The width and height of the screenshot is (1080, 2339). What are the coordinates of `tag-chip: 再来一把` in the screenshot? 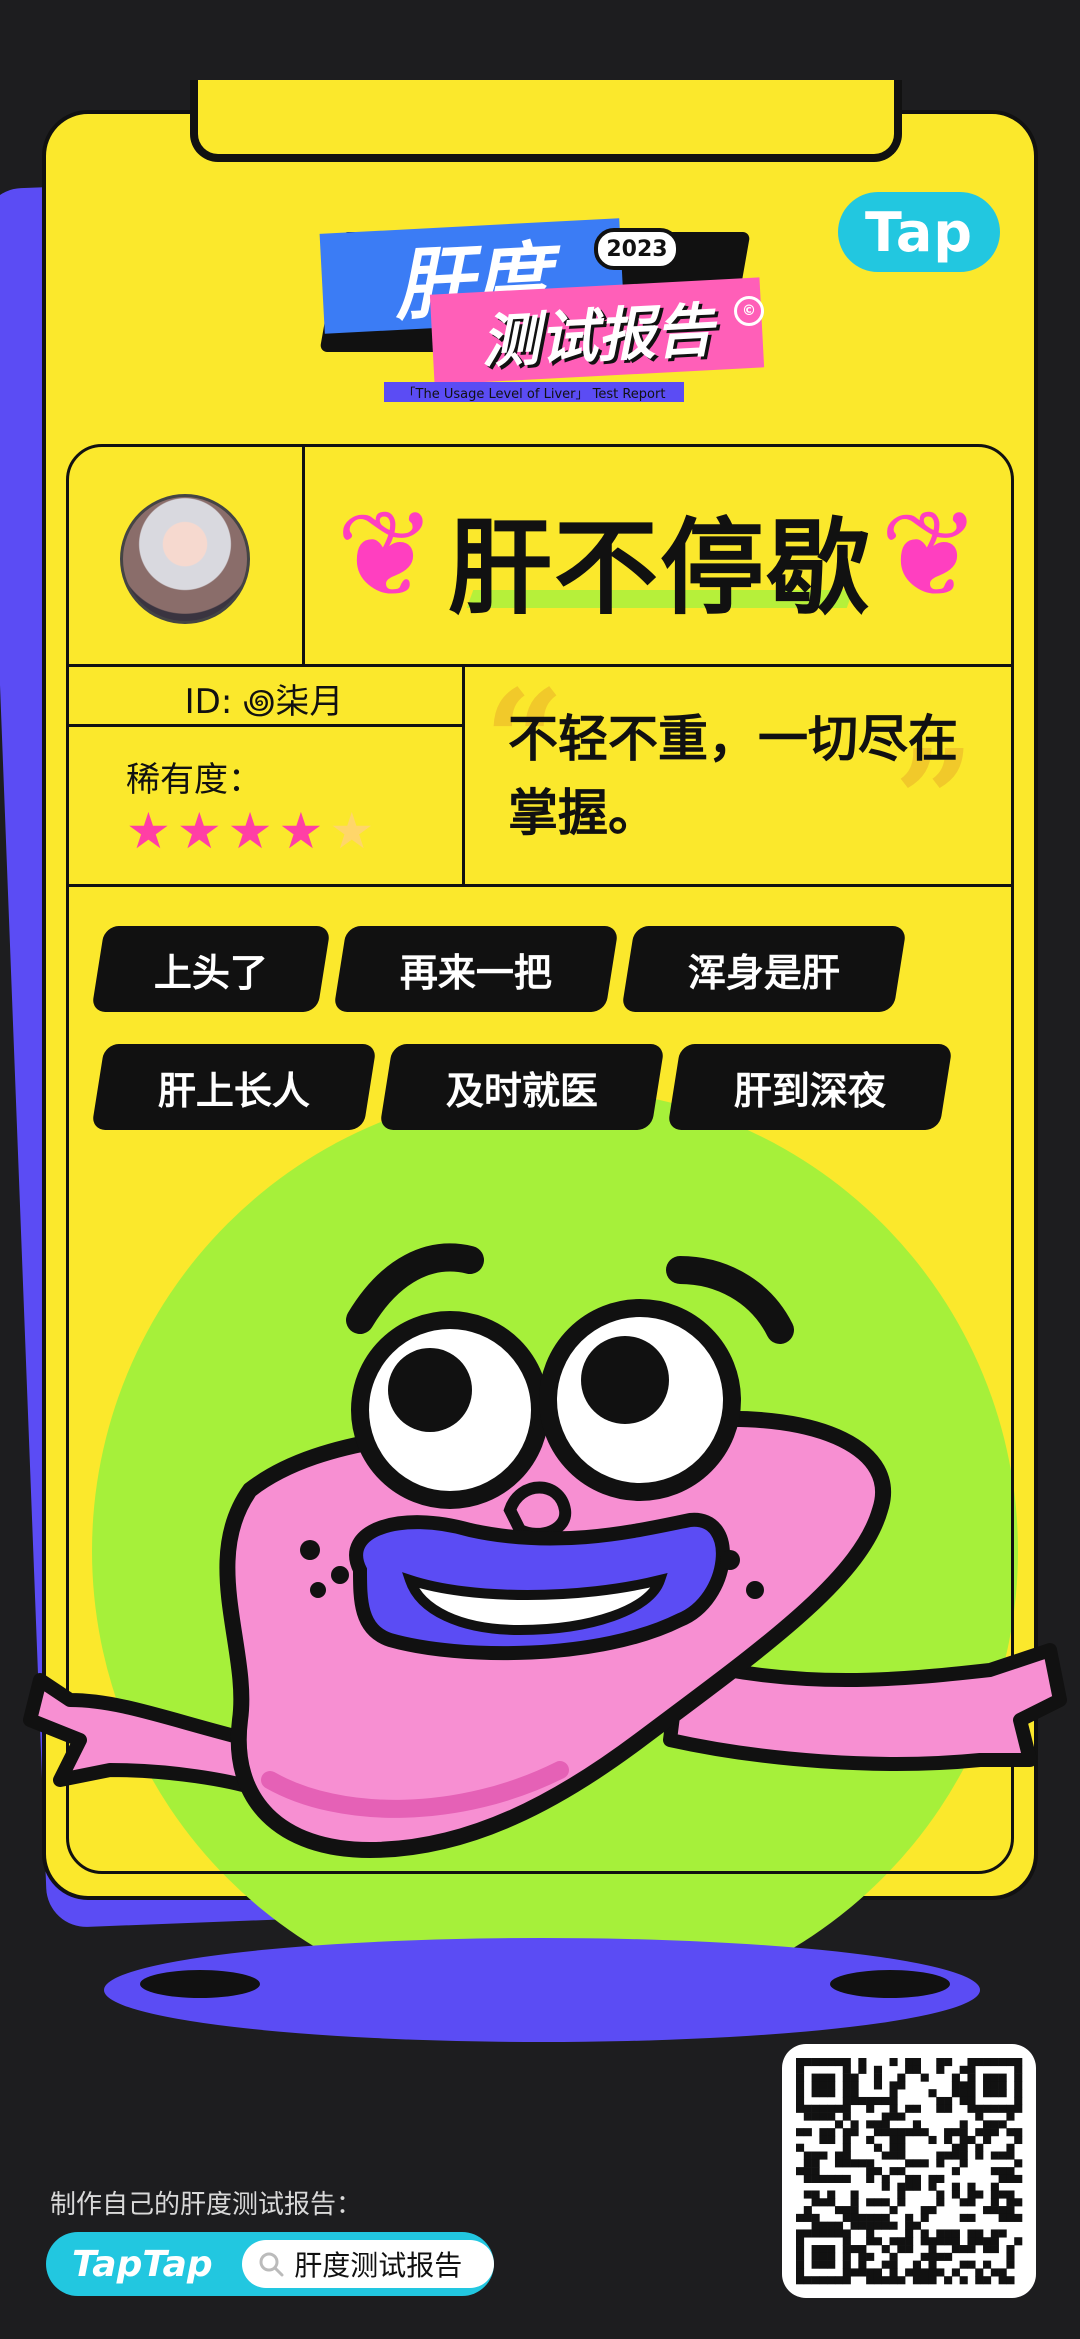 It's located at (476, 969).